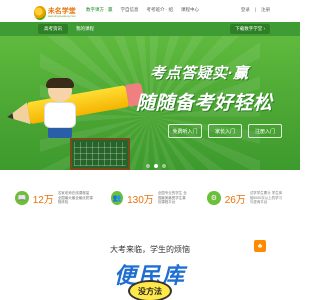  What do you see at coordinates (117, 198) in the screenshot?
I see `users-icon: 👥` at bounding box center [117, 198].